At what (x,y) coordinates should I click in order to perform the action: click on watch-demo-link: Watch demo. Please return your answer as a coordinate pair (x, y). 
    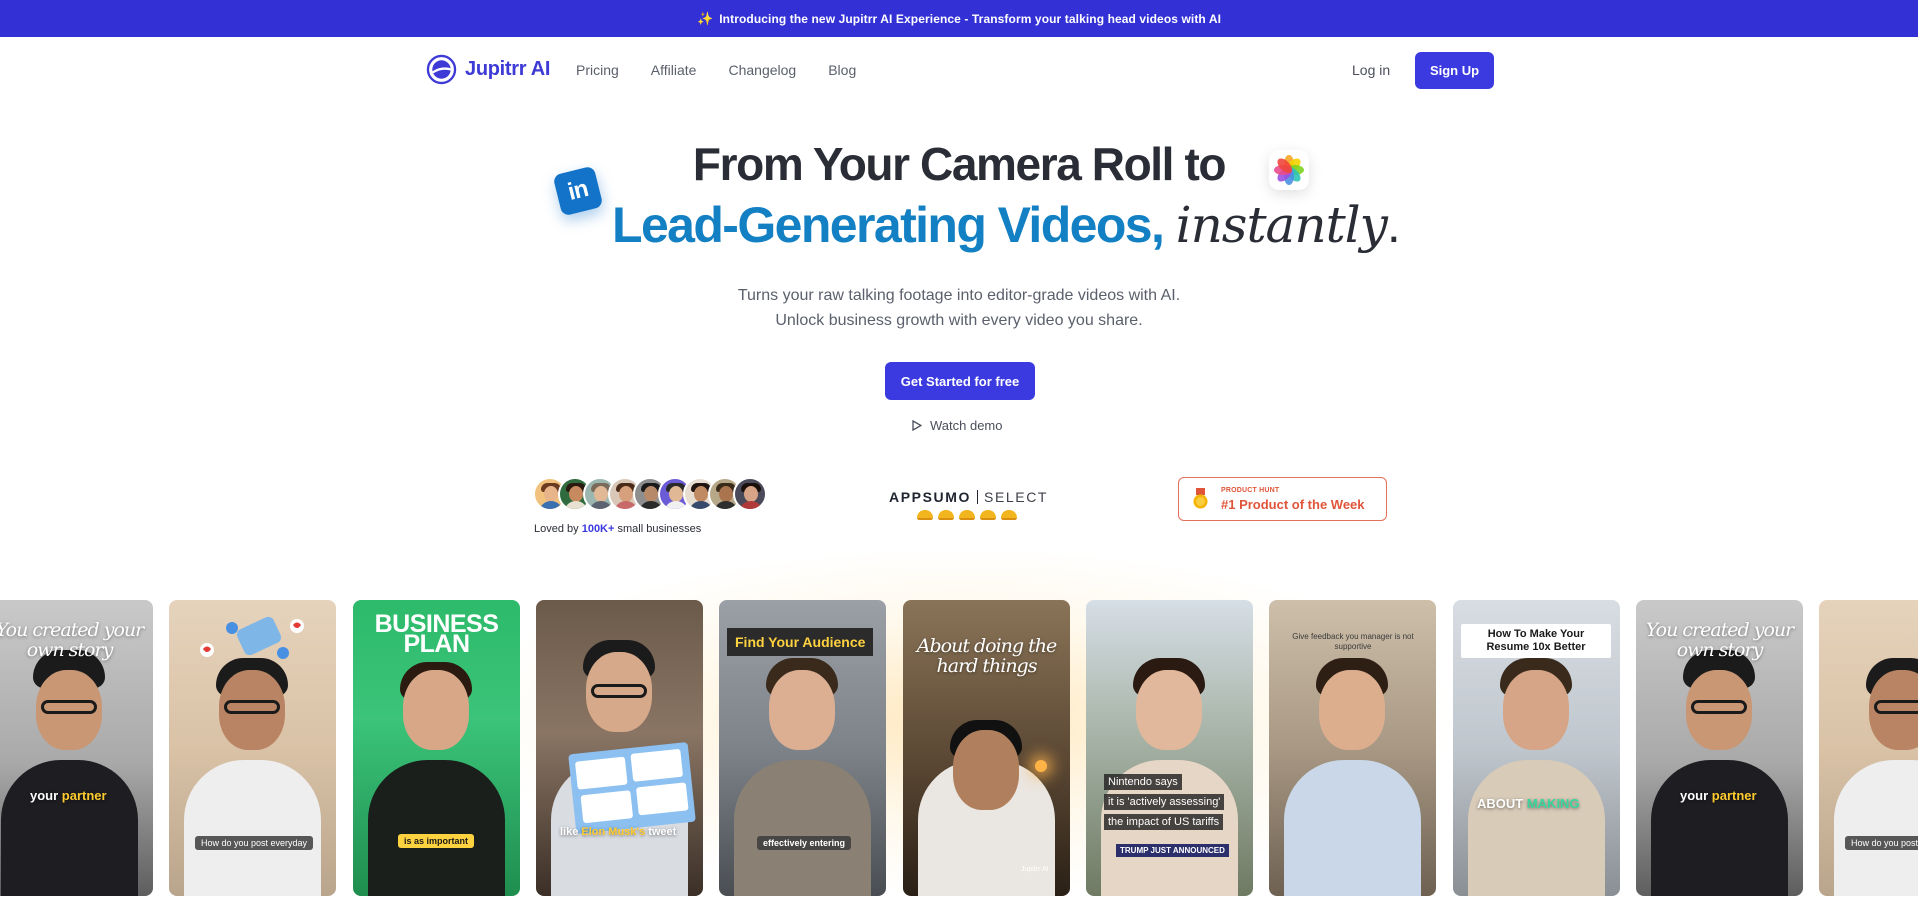
    Looking at the image, I should click on (957, 425).